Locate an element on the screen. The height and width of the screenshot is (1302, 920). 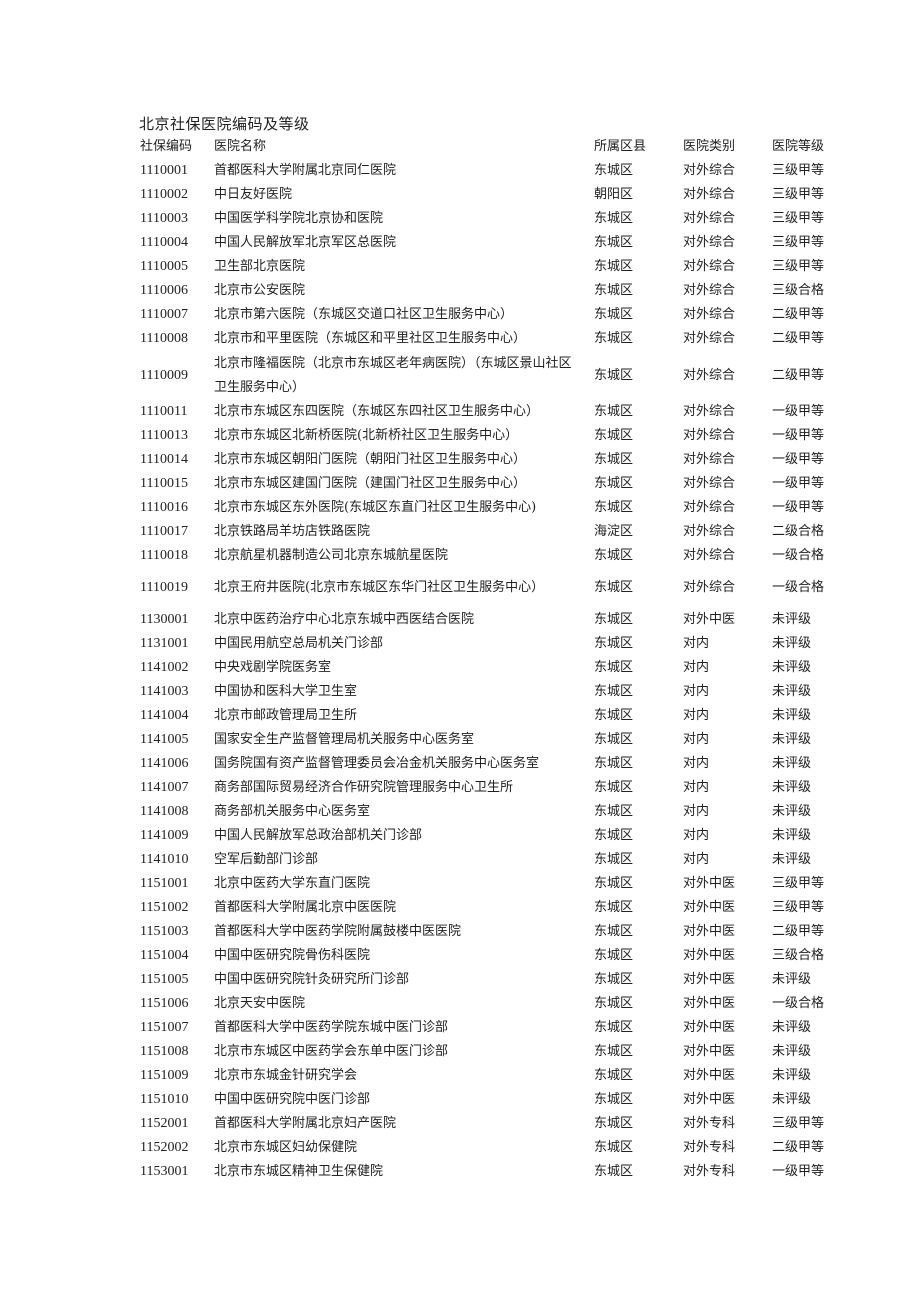
cell-district: 朝阳区 is located at coordinates (614, 194).